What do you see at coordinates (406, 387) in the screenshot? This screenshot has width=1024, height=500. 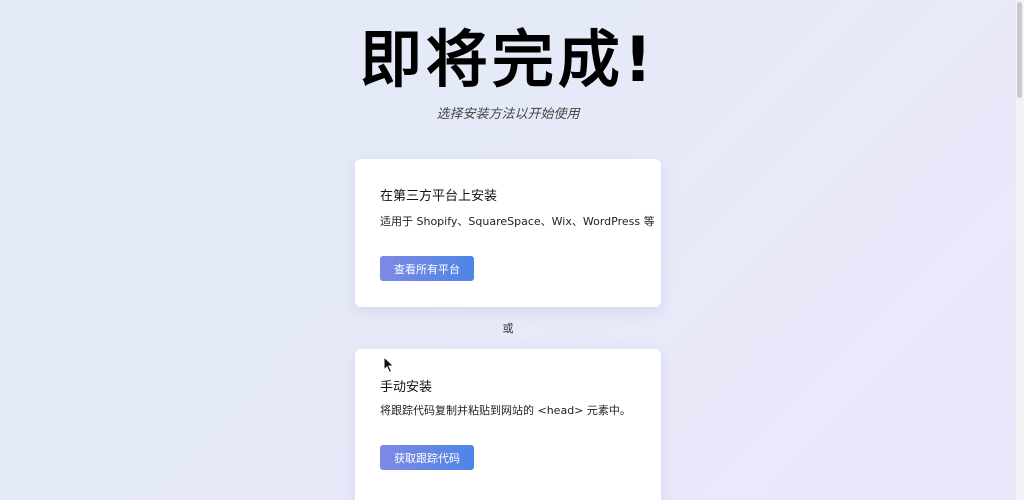 I see `card-title: 手动安装` at bounding box center [406, 387].